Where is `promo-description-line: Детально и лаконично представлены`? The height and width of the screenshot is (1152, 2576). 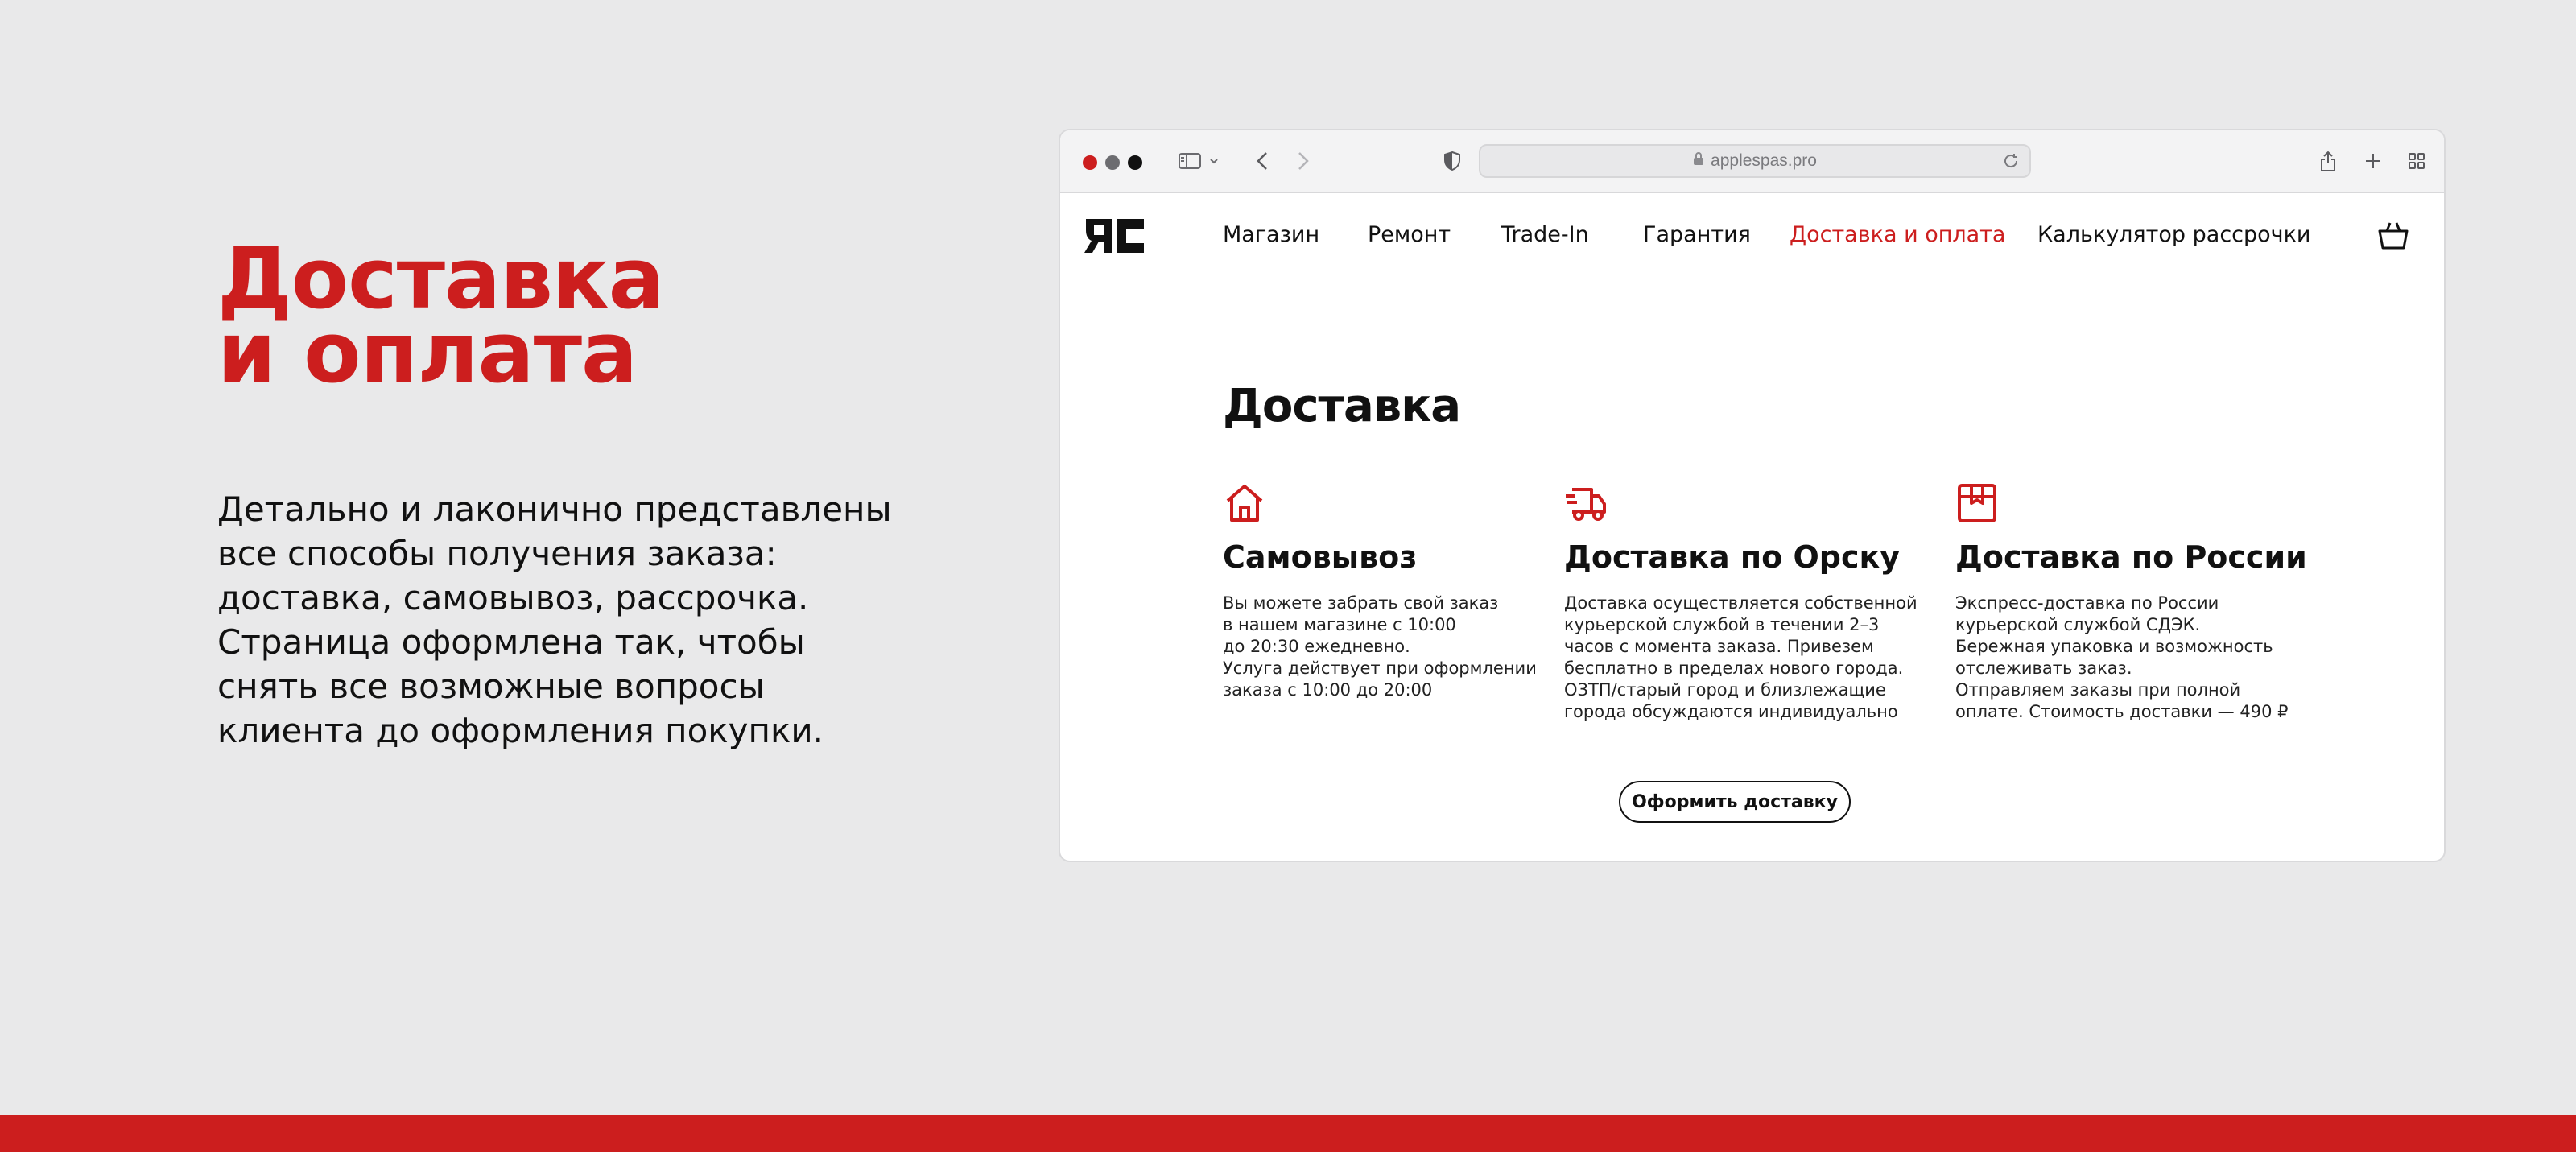 promo-description-line: Детально и лаконично представлены is located at coordinates (554, 509).